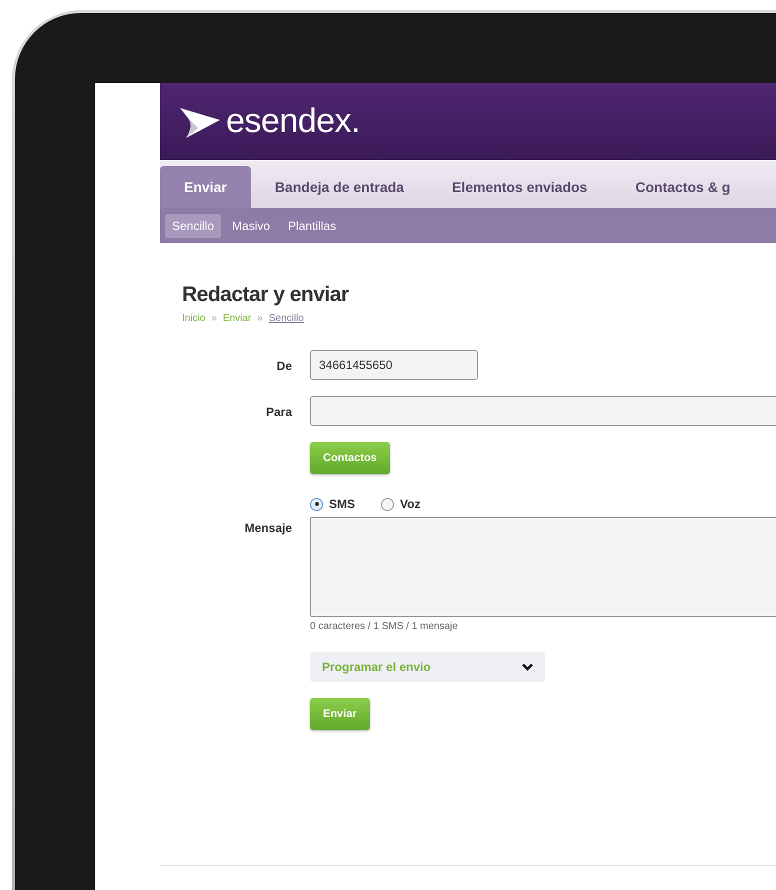  Describe the element at coordinates (527, 667) in the screenshot. I see `chevron-down-icon` at that location.